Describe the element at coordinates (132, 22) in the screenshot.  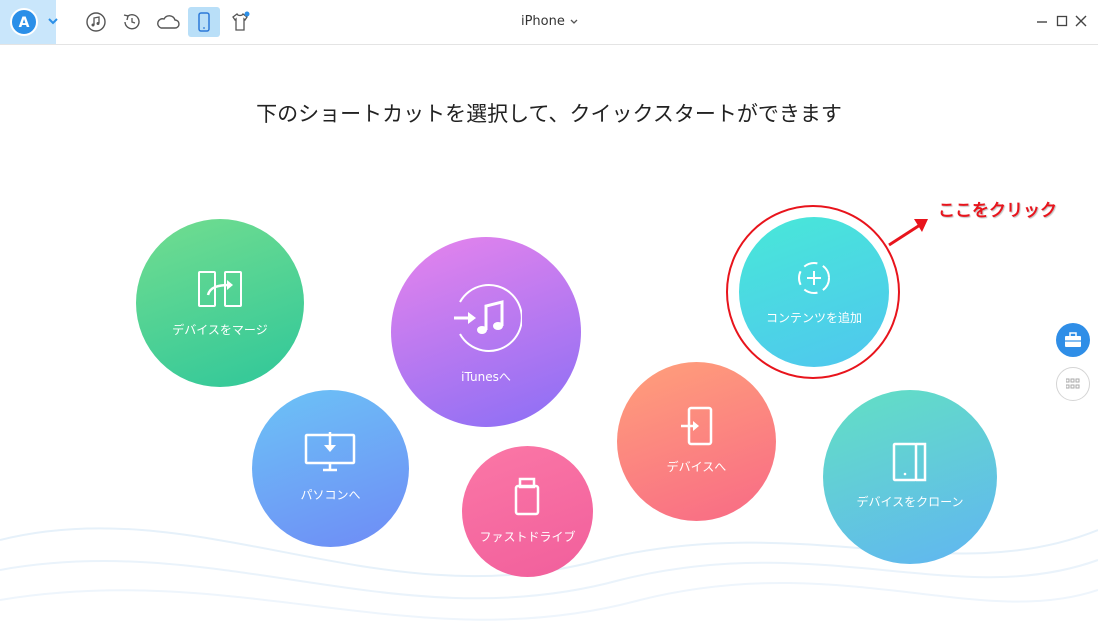
I see `restore-icon` at that location.